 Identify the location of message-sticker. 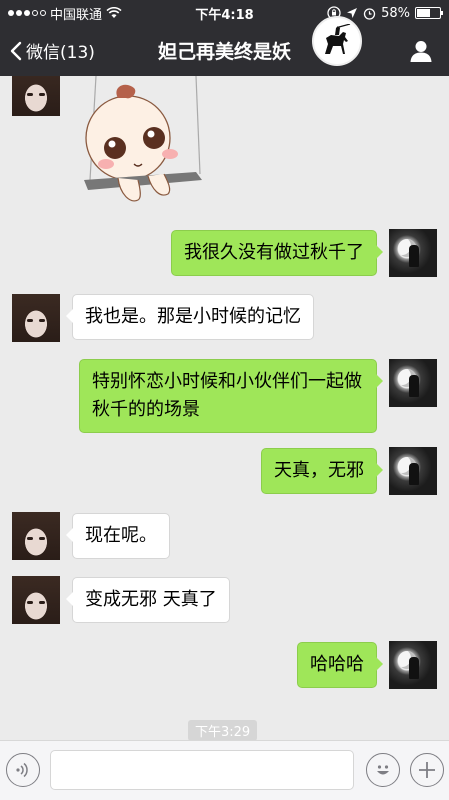
(143, 144).